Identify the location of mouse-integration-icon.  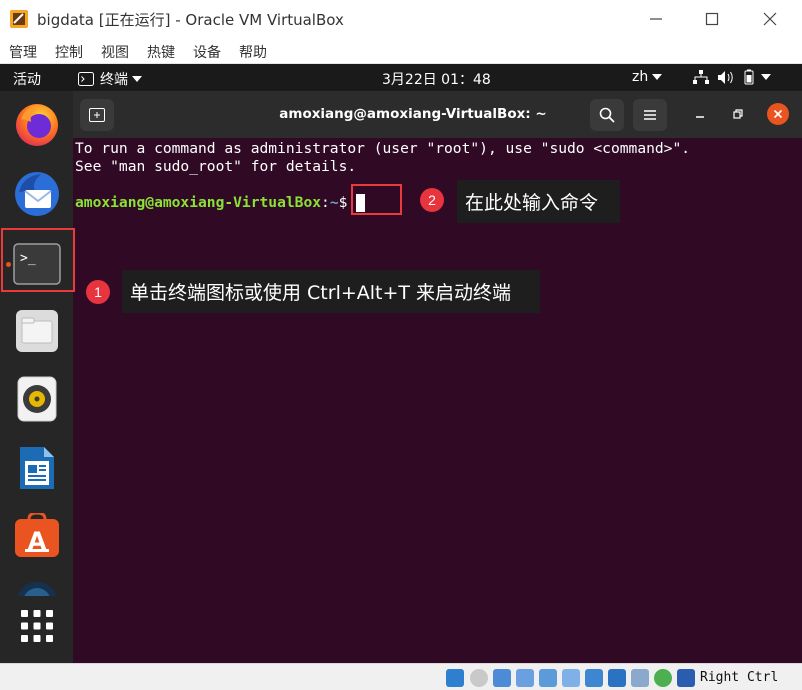
(686, 678).